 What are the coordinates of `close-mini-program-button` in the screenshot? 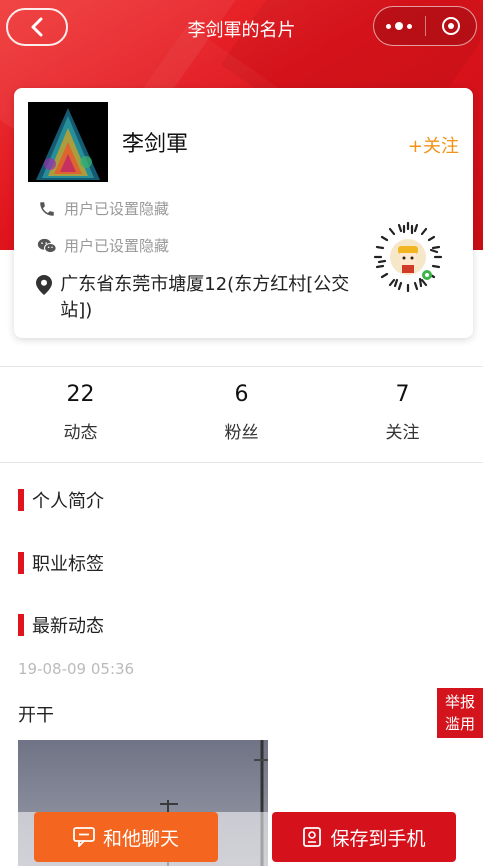 It's located at (451, 26).